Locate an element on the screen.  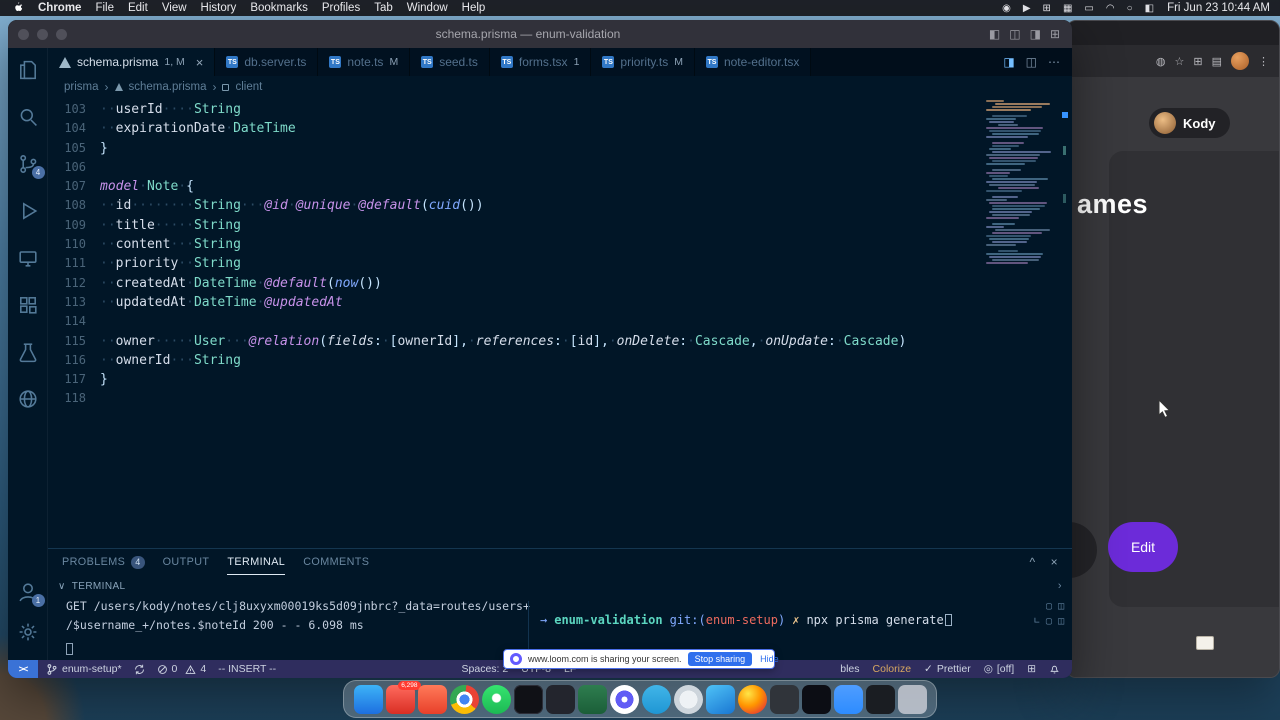
colorize-status: Colorize is located at coordinates (892, 669).